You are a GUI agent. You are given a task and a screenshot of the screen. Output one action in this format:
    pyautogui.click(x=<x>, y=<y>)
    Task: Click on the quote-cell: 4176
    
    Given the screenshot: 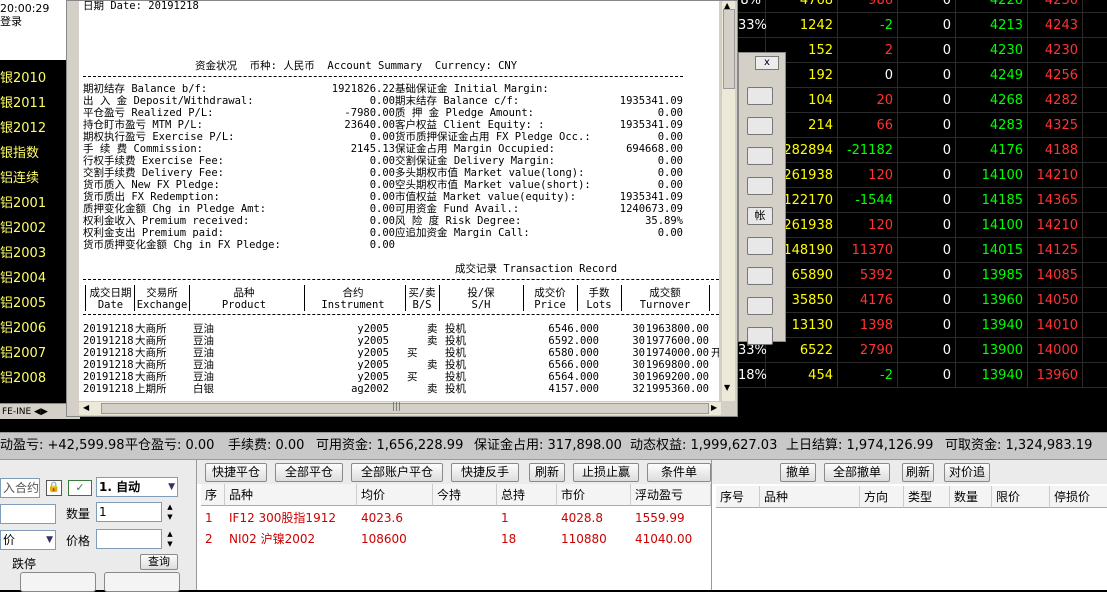 What is the action you would take?
    pyautogui.click(x=992, y=150)
    